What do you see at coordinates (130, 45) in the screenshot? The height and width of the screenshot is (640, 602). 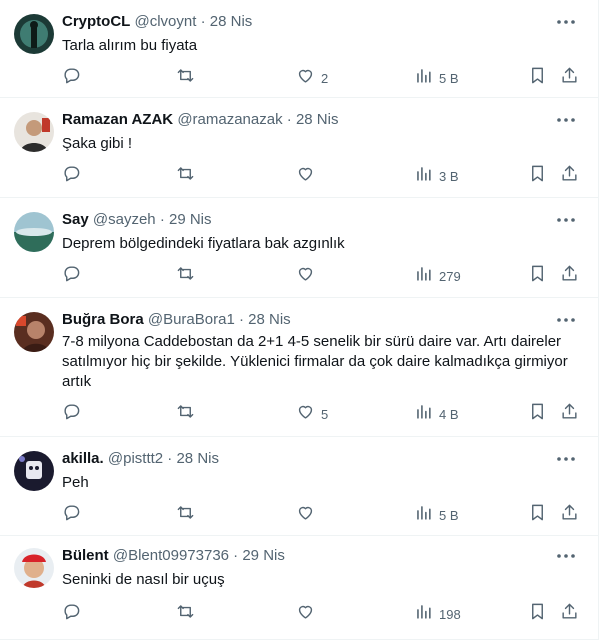 I see `tweet-text: Tarla alırım bu fiyata` at bounding box center [130, 45].